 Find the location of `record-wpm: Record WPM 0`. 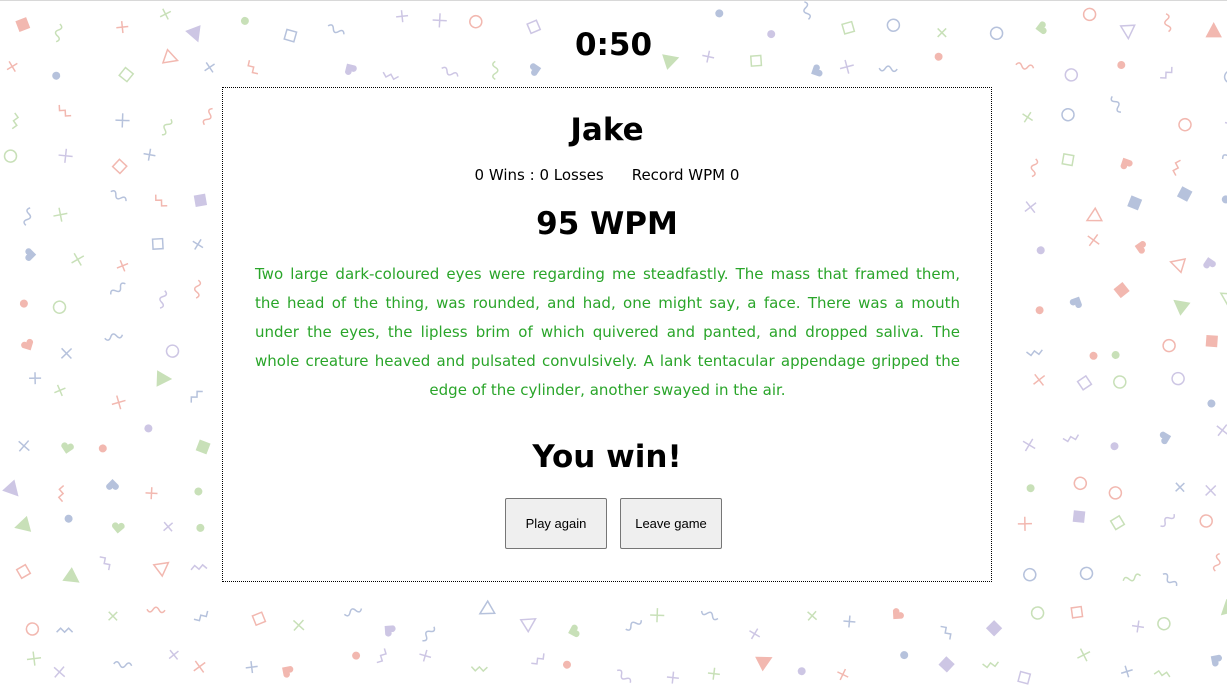

record-wpm: Record WPM 0 is located at coordinates (685, 175).